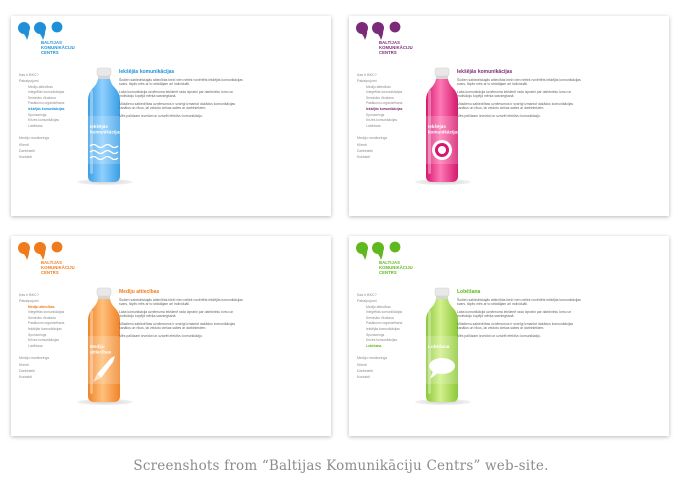 The image size is (682, 493). What do you see at coordinates (439, 346) in the screenshot?
I see `svg-text: Lobēšana` at bounding box center [439, 346].